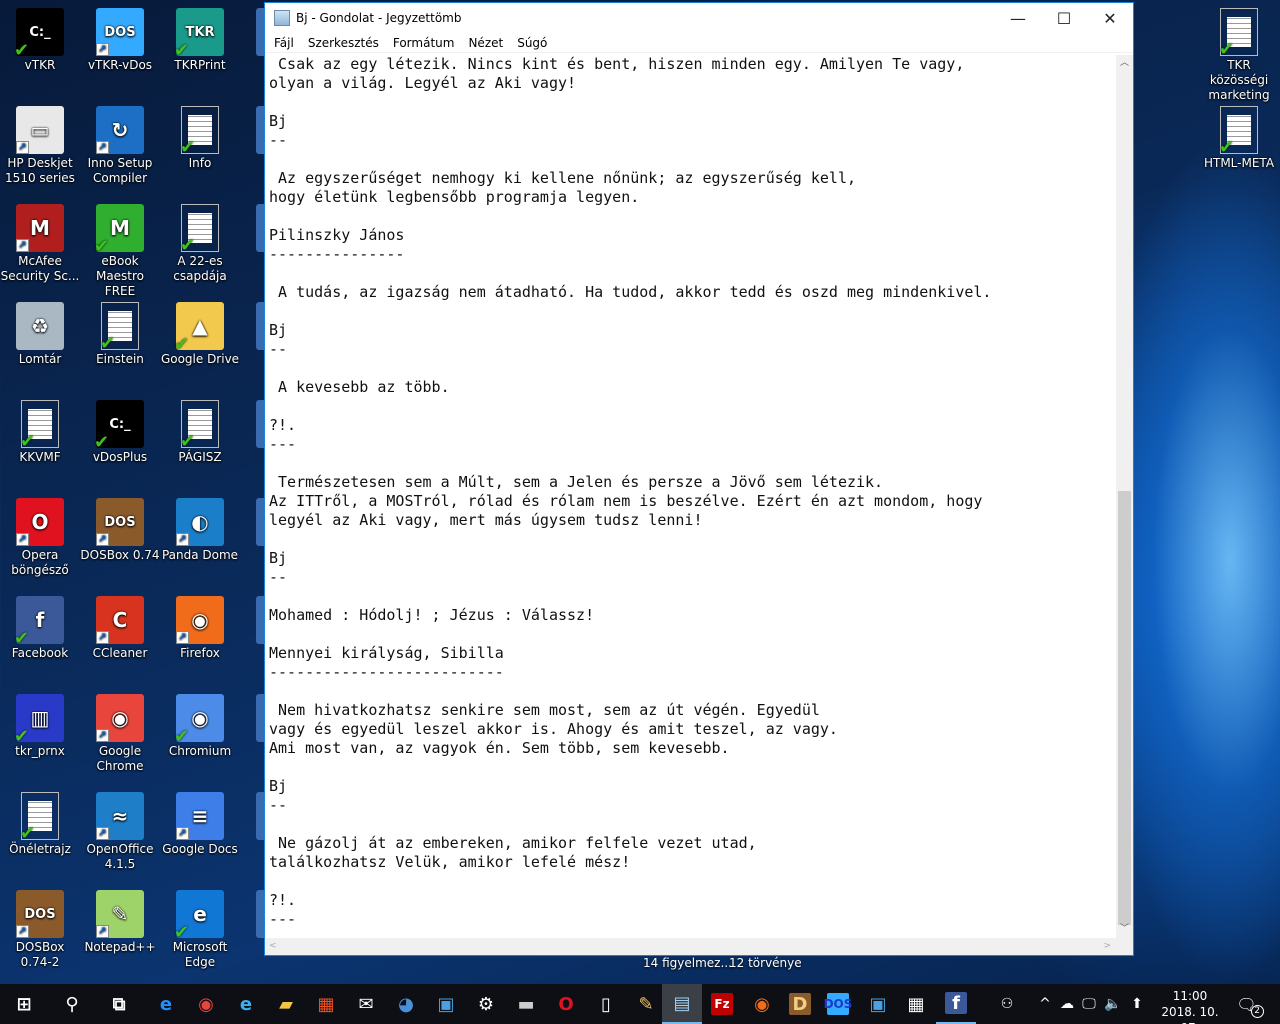 The width and height of the screenshot is (1280, 1024). What do you see at coordinates (1239, 138) in the screenshot?
I see `desktop-icon: ✔ HTML-META` at bounding box center [1239, 138].